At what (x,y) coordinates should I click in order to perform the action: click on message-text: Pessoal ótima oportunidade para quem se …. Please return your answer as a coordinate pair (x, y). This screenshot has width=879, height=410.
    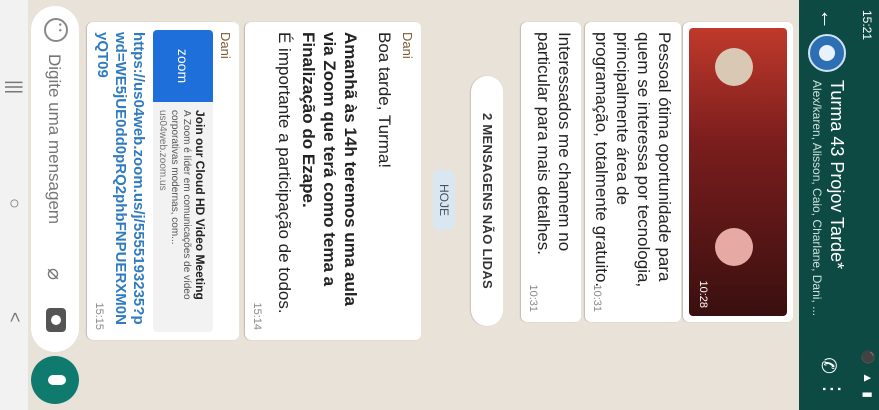
    Looking at the image, I should click on (633, 160).